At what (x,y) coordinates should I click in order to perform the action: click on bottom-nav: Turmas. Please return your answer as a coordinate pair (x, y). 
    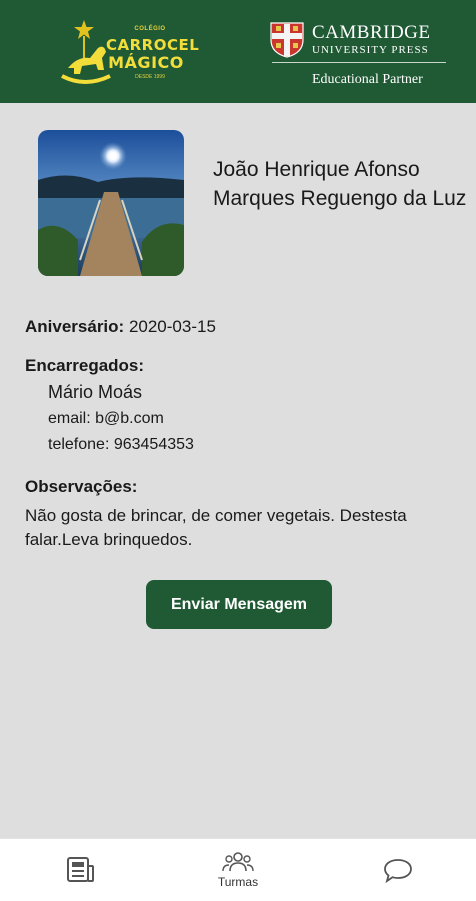
    Looking at the image, I should click on (238, 869).